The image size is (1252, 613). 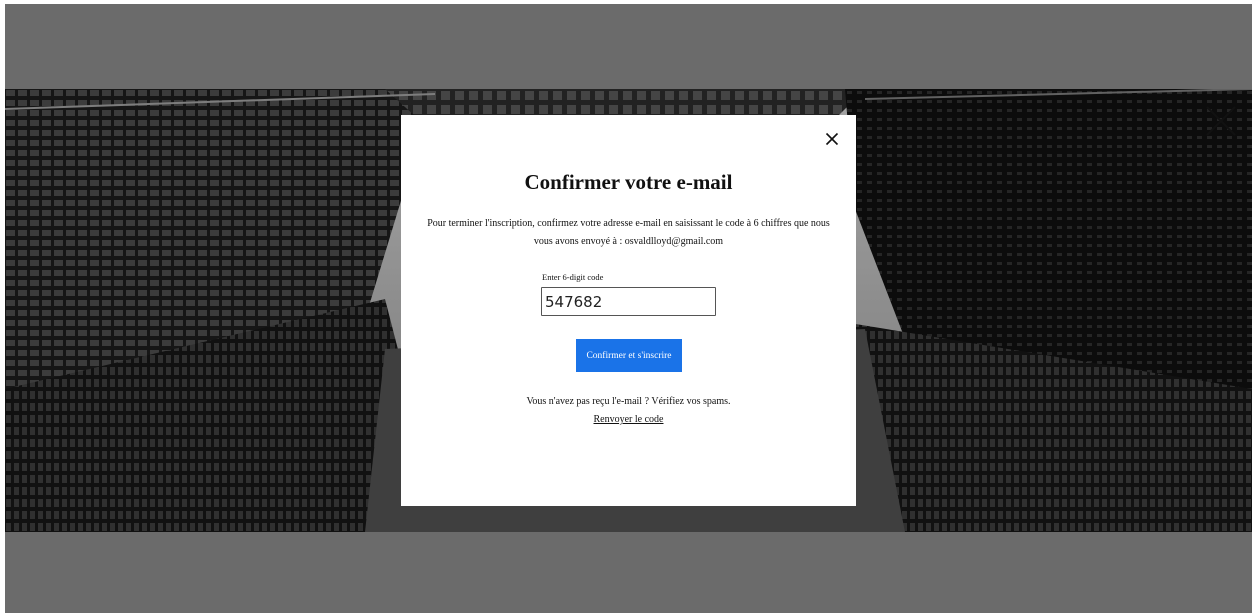 What do you see at coordinates (573, 277) in the screenshot?
I see `code-field-label: Enter 6-digit code` at bounding box center [573, 277].